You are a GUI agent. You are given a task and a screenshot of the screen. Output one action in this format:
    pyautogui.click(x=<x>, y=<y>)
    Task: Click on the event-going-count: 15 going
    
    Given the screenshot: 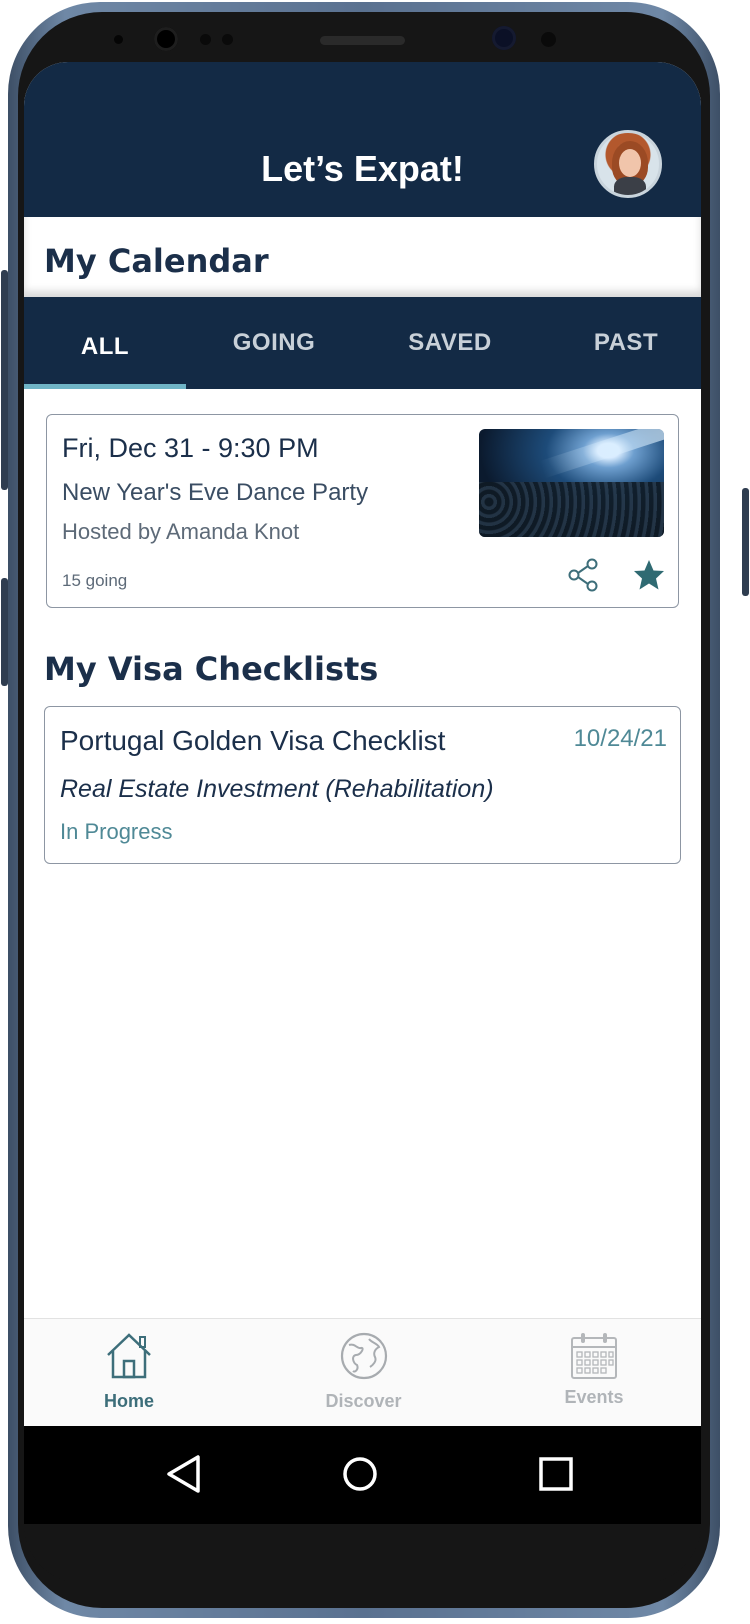 What is the action you would take?
    pyautogui.click(x=95, y=580)
    